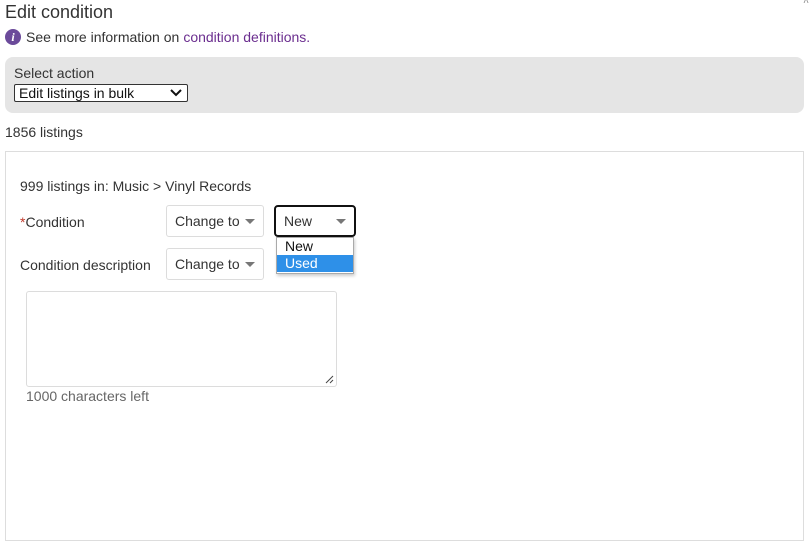 The image size is (811, 548). Describe the element at coordinates (77, 93) in the screenshot. I see `select-action-value: Edit listings in bulk` at that location.